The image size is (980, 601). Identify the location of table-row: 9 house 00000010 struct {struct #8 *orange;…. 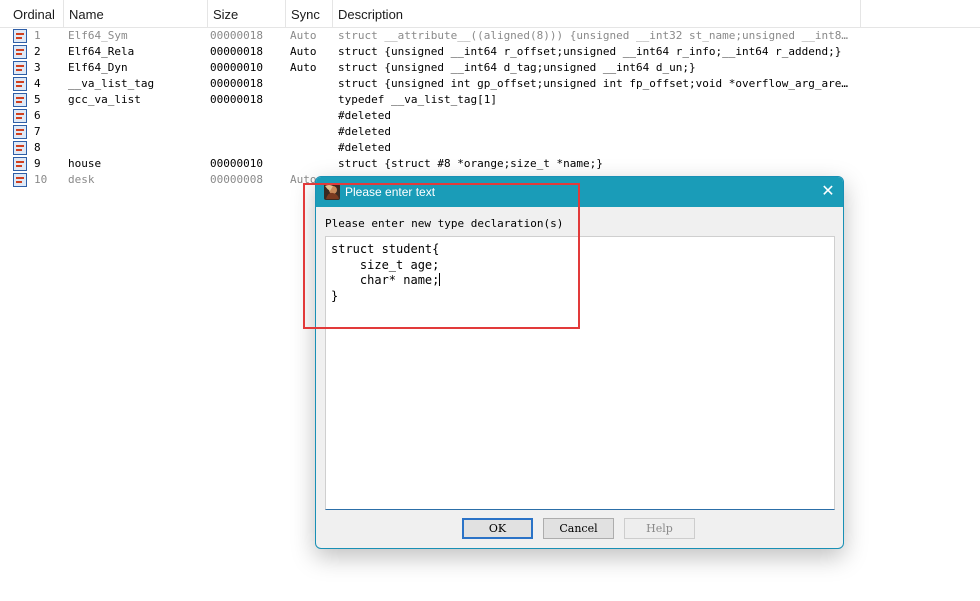
(490, 164).